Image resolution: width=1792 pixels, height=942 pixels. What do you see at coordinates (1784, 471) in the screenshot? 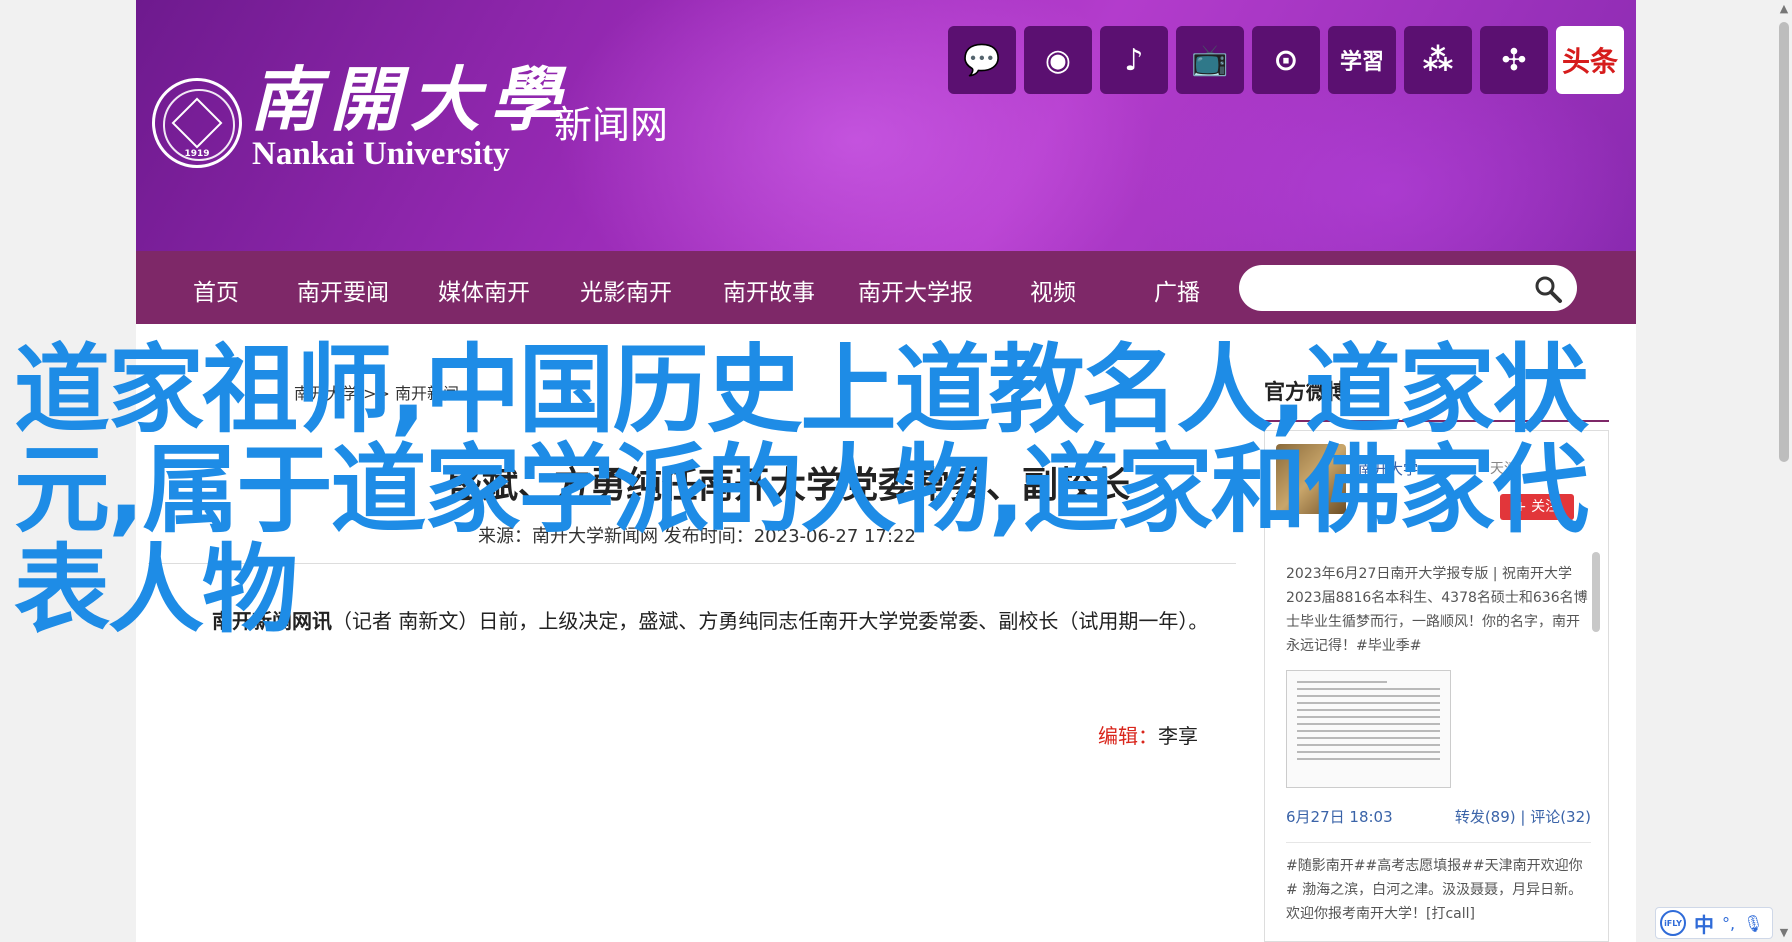
I see `browser-scrollbar: ▲ ▼` at bounding box center [1784, 471].